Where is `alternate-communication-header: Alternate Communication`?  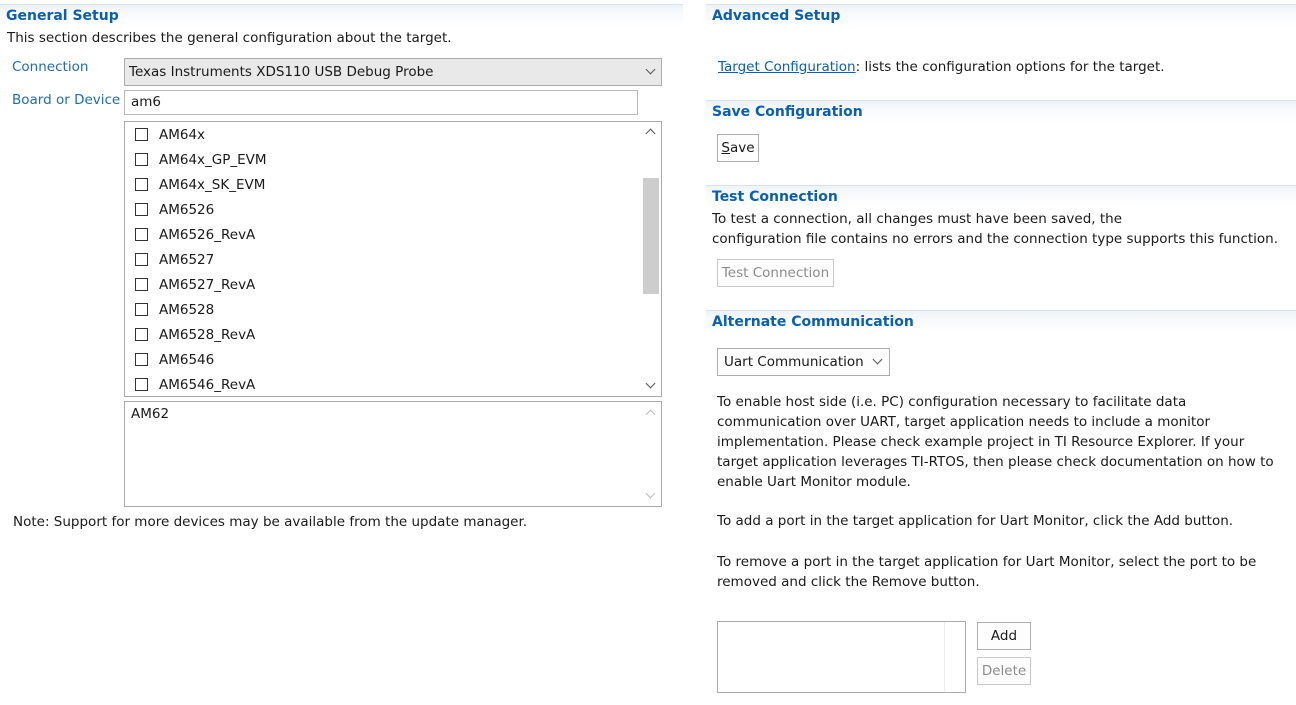
alternate-communication-header: Alternate Communication is located at coordinates (1001, 321).